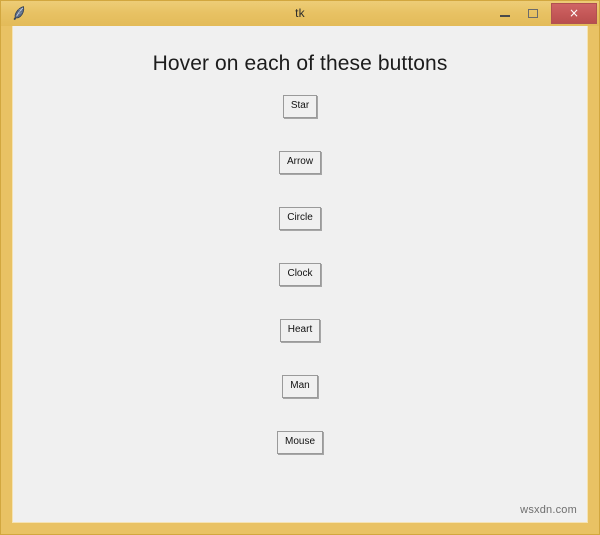 The height and width of the screenshot is (535, 600). I want to click on star-button: Star, so click(300, 106).